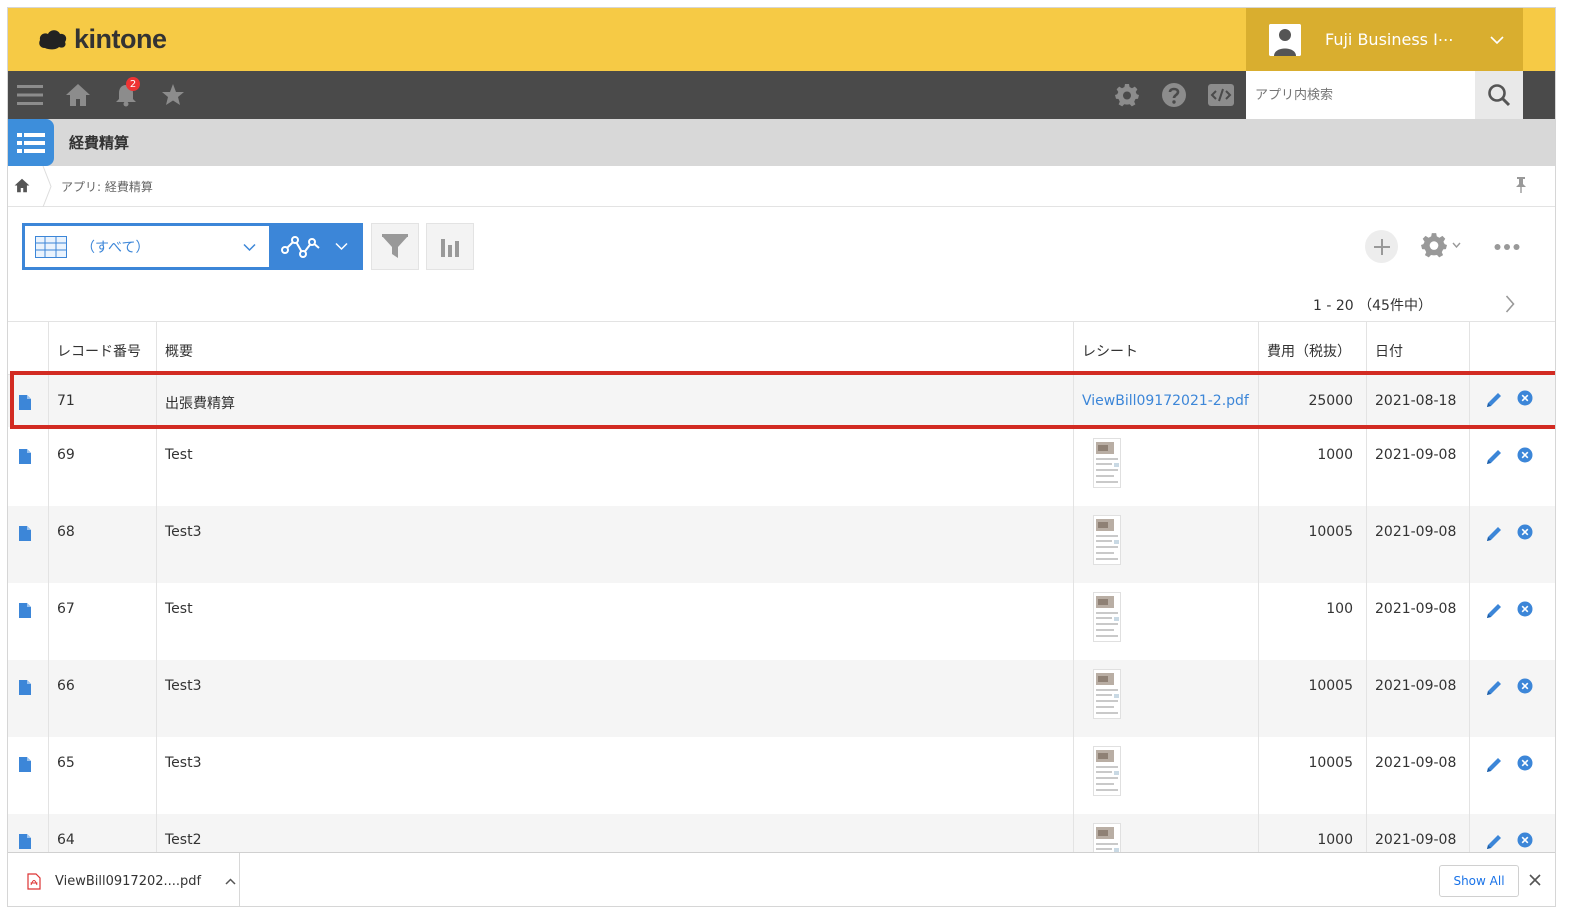  Describe the element at coordinates (1127, 95) in the screenshot. I see `settings-button` at that location.